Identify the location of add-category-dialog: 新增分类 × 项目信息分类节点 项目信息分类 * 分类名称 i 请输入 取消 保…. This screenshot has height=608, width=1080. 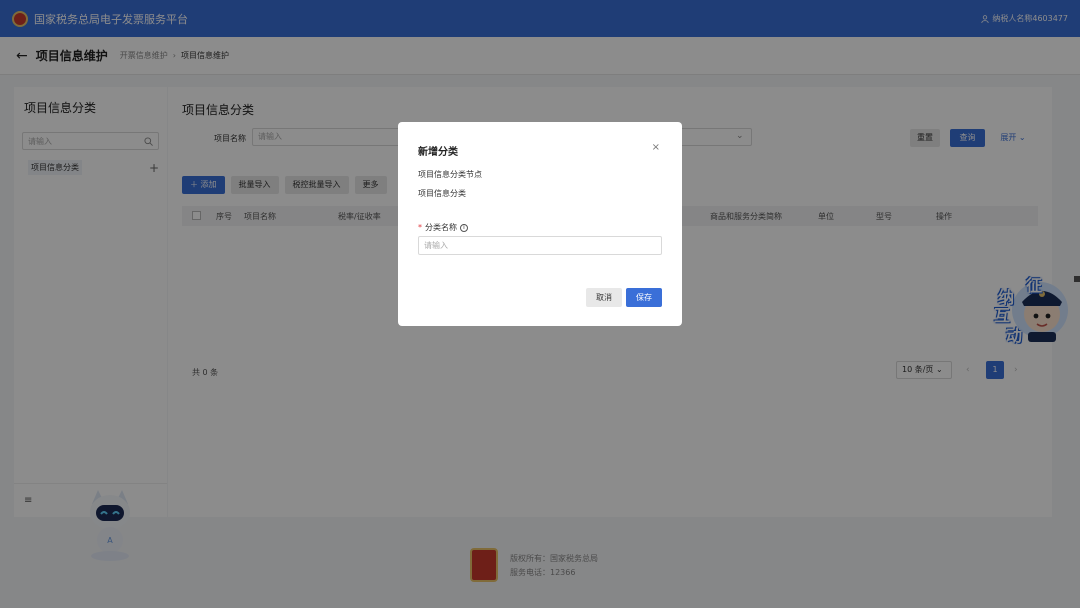
(540, 224).